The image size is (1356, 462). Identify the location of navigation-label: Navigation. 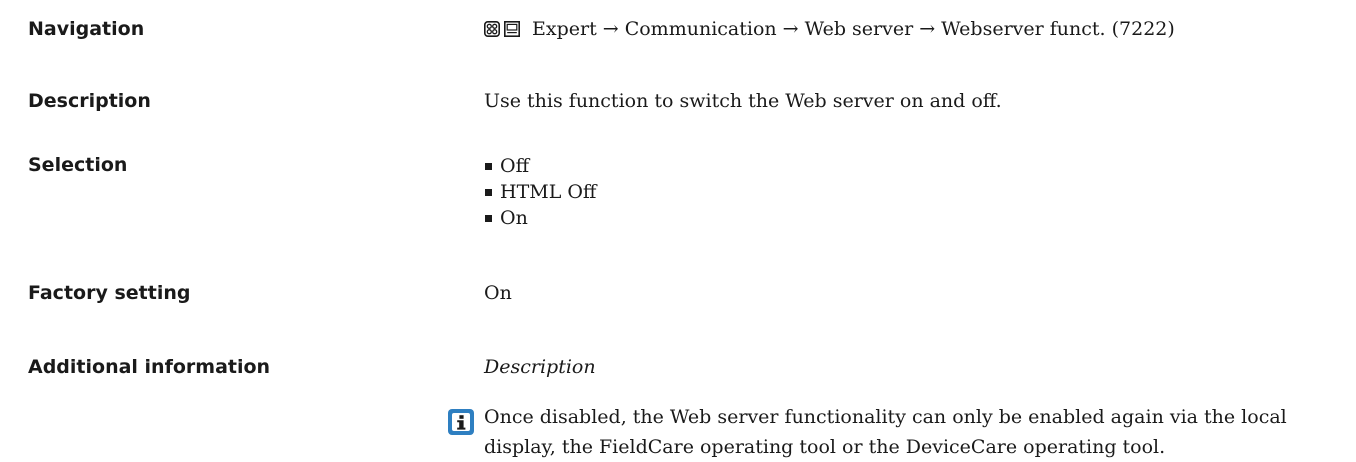
(86, 29).